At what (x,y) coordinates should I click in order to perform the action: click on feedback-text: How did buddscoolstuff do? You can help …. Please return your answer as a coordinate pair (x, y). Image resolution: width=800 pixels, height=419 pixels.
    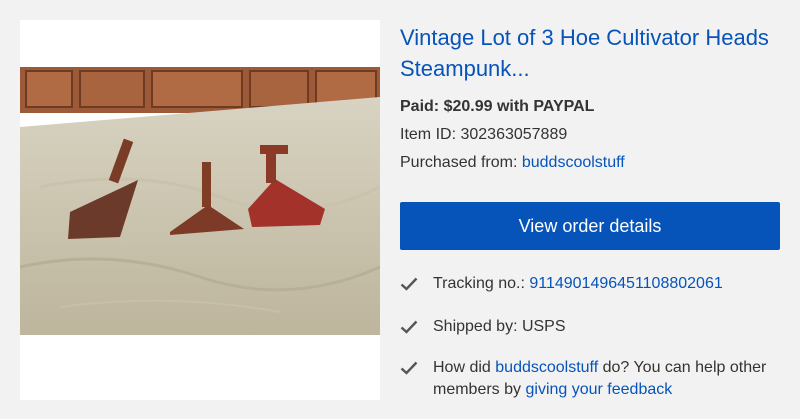
    Looking at the image, I should click on (608, 379).